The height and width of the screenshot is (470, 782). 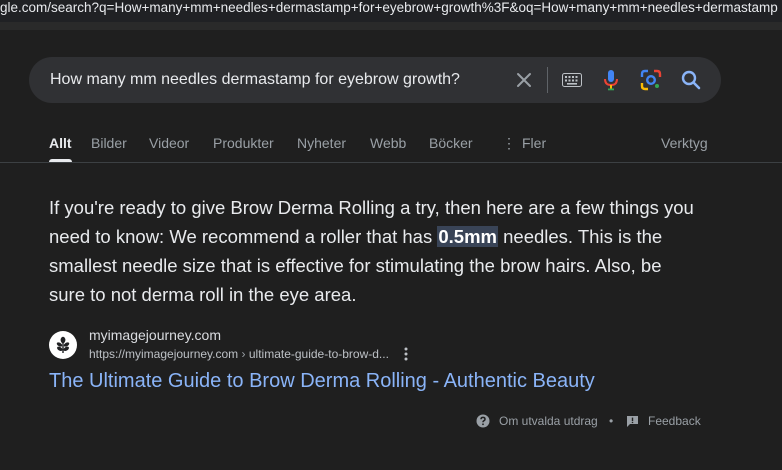 What do you see at coordinates (164, 354) in the screenshot?
I see `citation-url: https://myimagejourney.com` at bounding box center [164, 354].